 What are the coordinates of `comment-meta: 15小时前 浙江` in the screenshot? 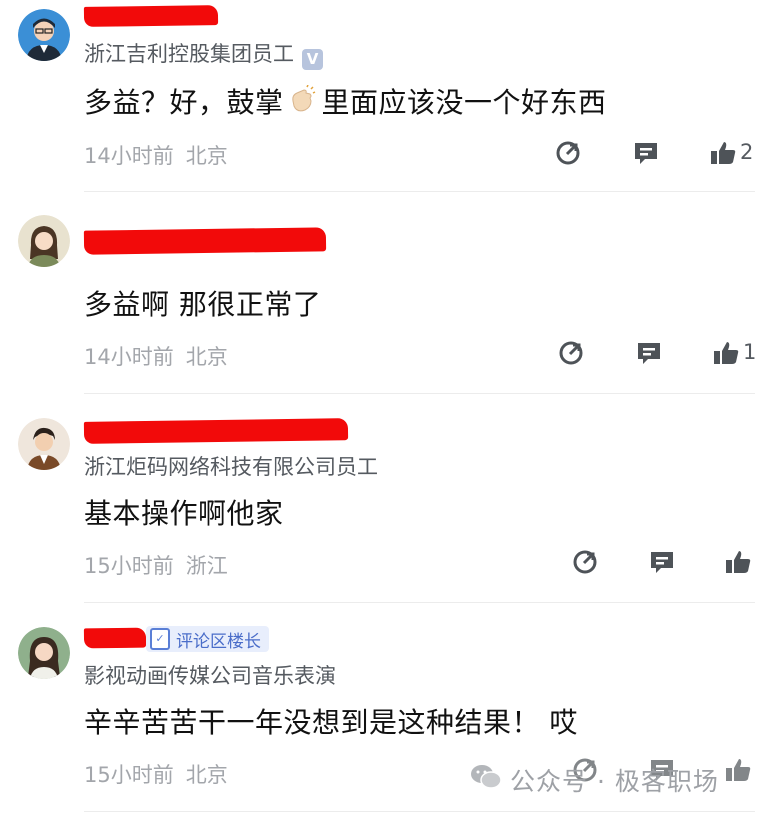 It's located at (156, 565).